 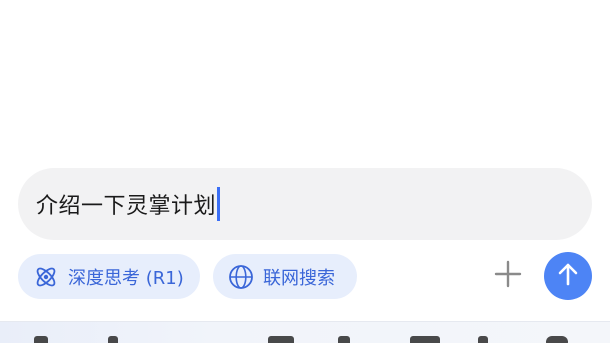 I want to click on attach-button, so click(x=508, y=276).